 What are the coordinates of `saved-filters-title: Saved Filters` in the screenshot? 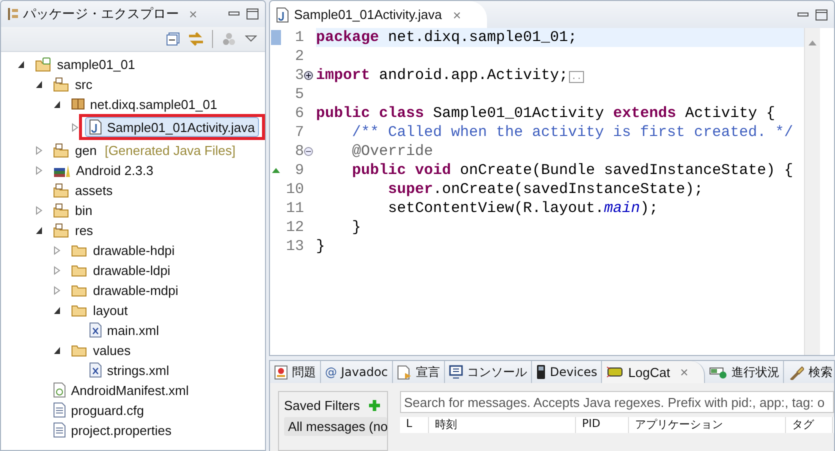 It's located at (322, 405).